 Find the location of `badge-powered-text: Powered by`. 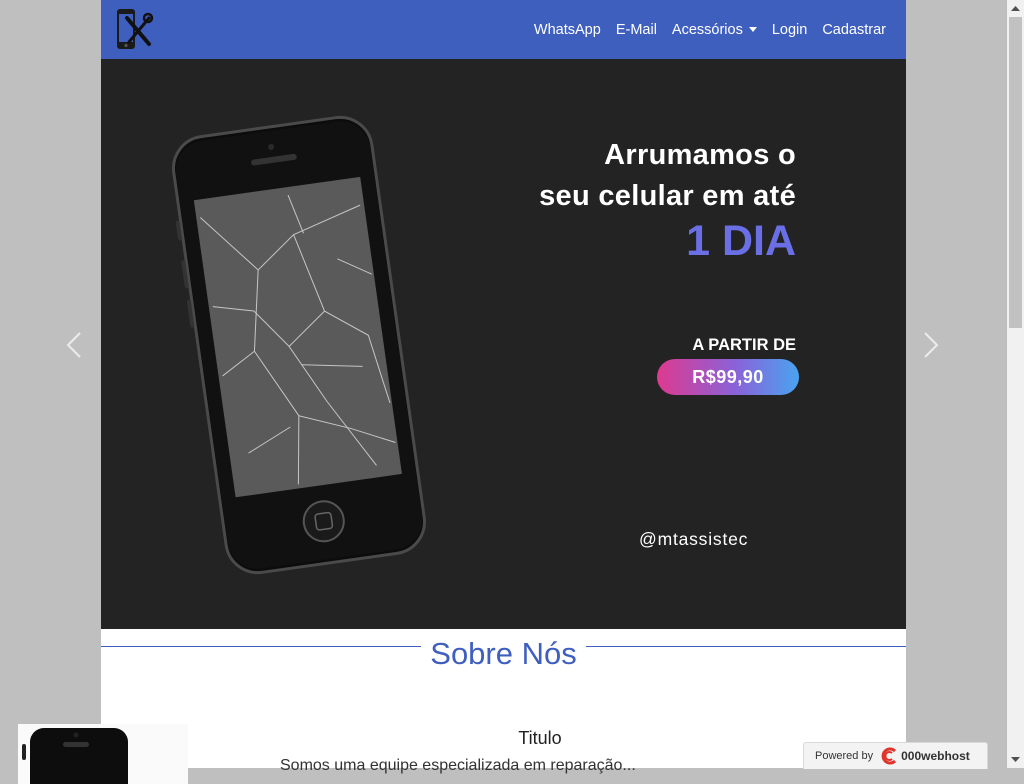

badge-powered-text: Powered by is located at coordinates (844, 756).